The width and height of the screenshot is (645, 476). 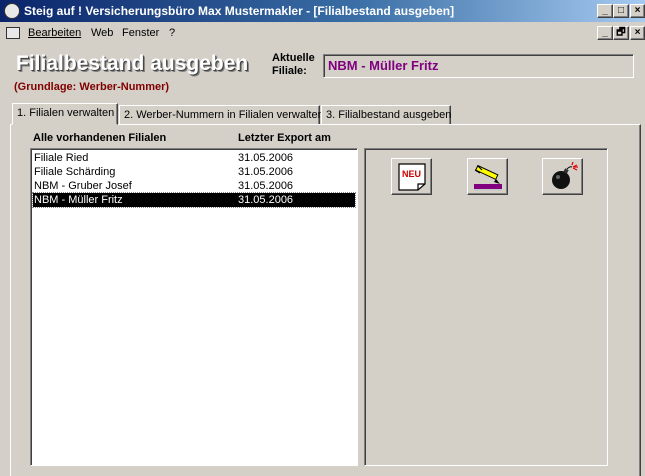 What do you see at coordinates (322, 34) in the screenshot?
I see `menu-bar: Bearbeiten Web Fenster ? _ 🗗 ×` at bounding box center [322, 34].